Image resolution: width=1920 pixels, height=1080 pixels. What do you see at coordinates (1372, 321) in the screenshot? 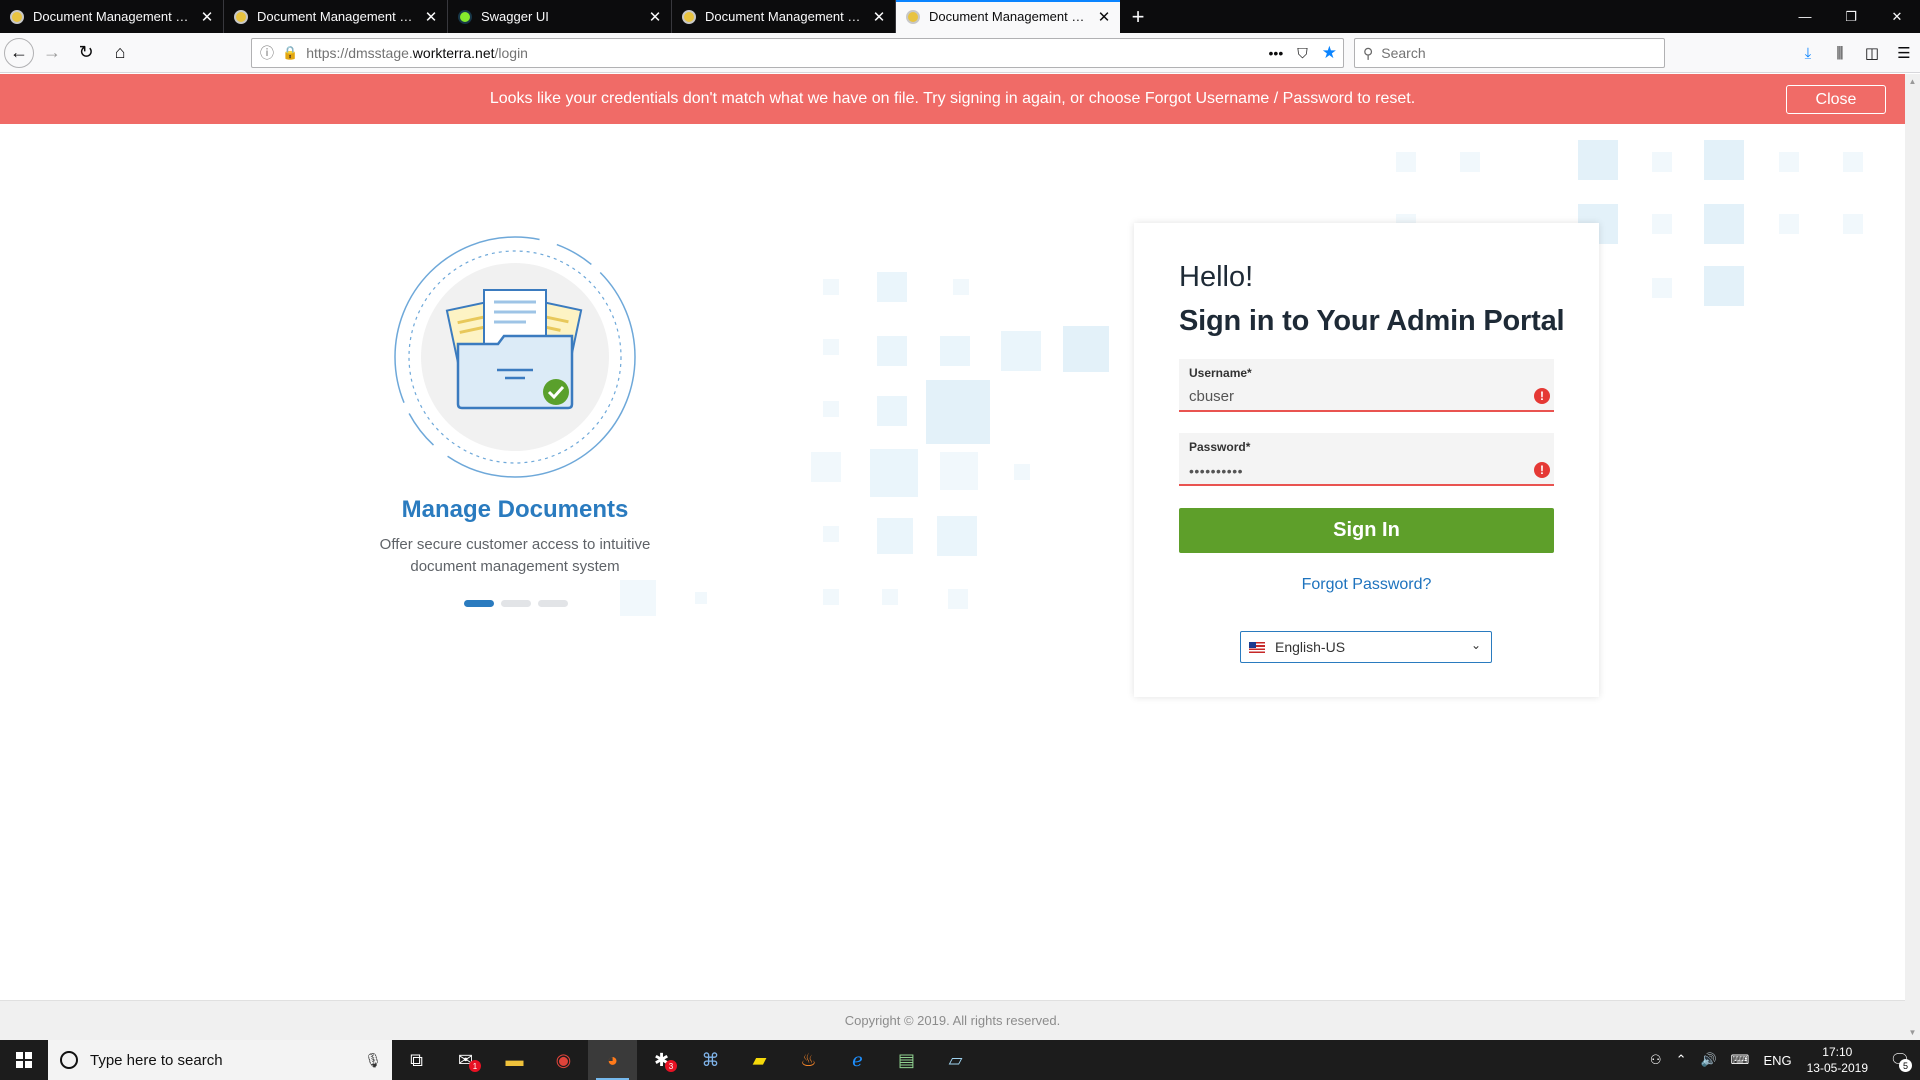
I see `login-title: Sign in to Your Admin Portal` at bounding box center [1372, 321].